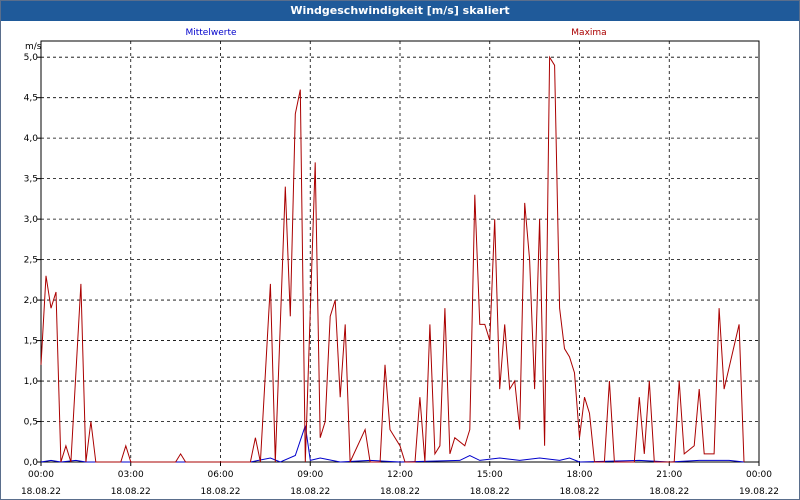  I want to click on y-tick-label: 2,5, so click(31, 261).